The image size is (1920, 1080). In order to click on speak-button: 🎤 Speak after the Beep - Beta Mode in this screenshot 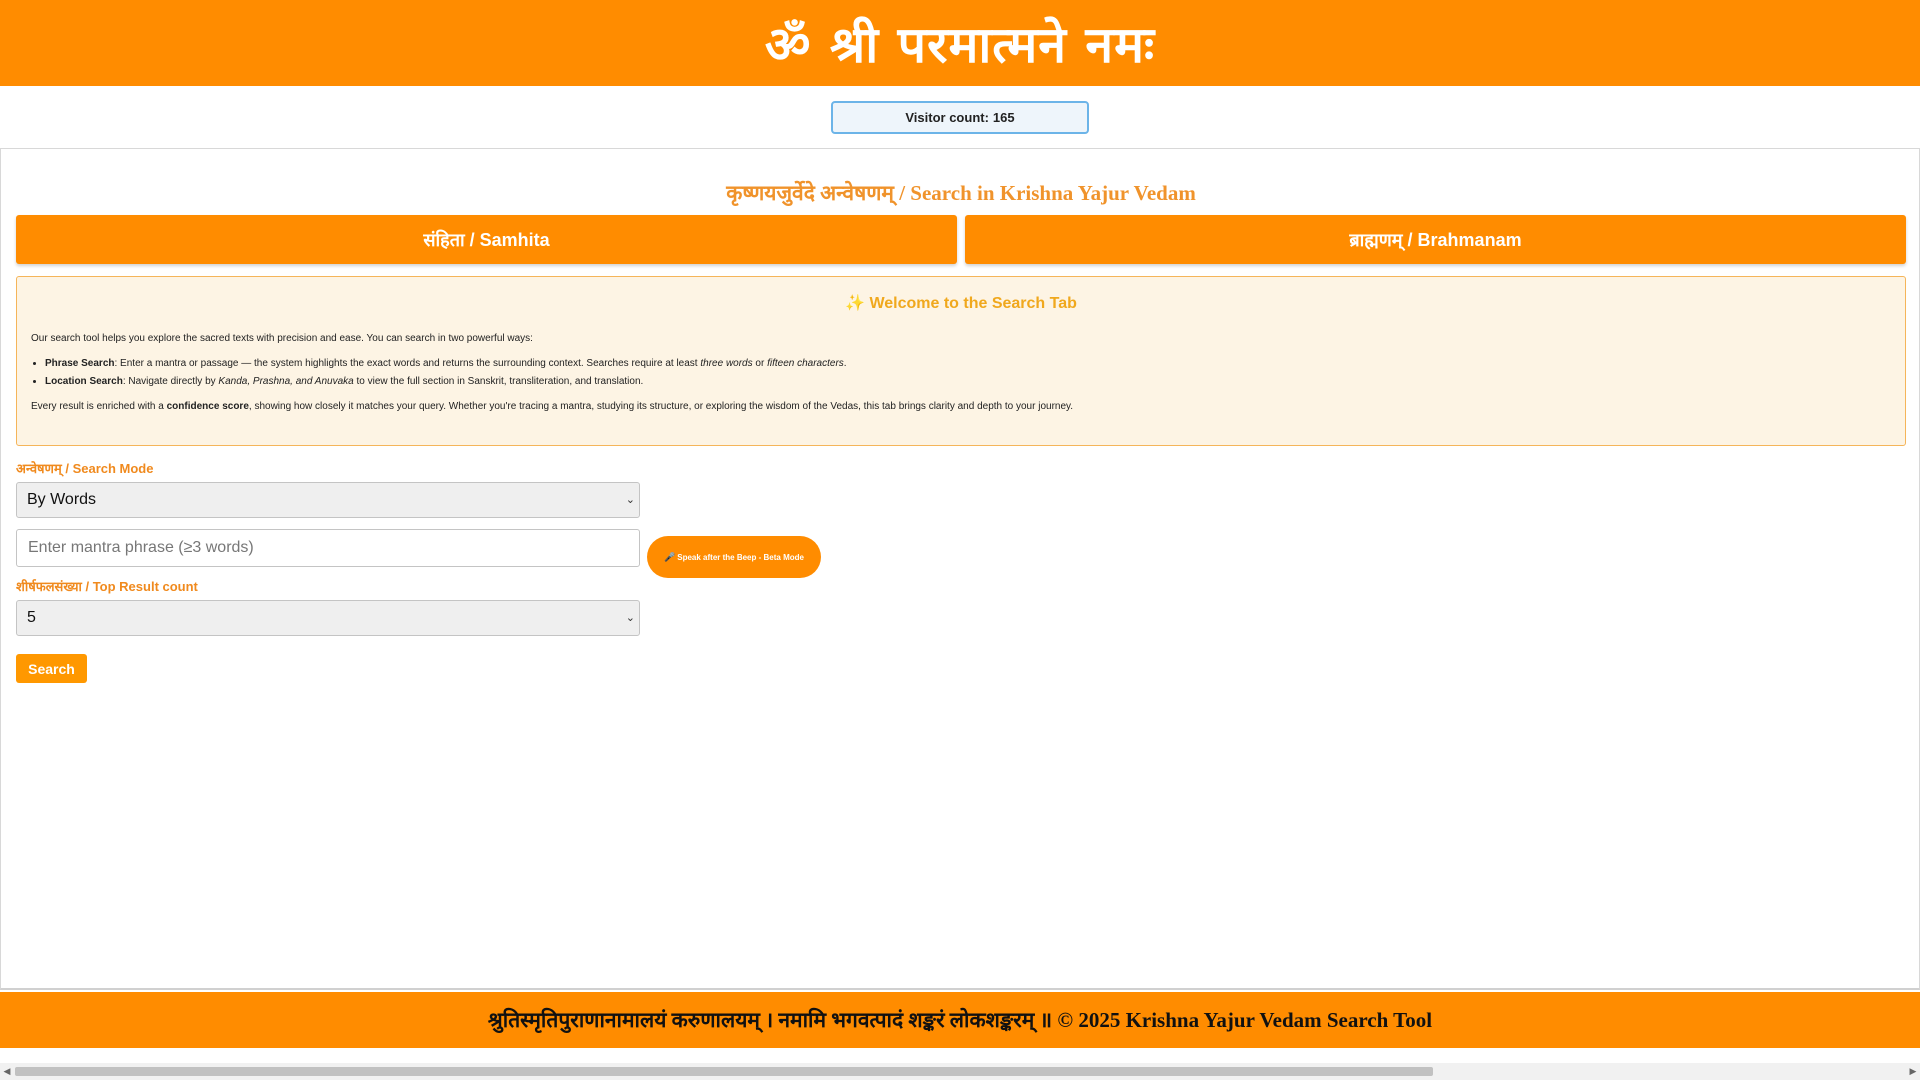, I will do `click(734, 557)`.